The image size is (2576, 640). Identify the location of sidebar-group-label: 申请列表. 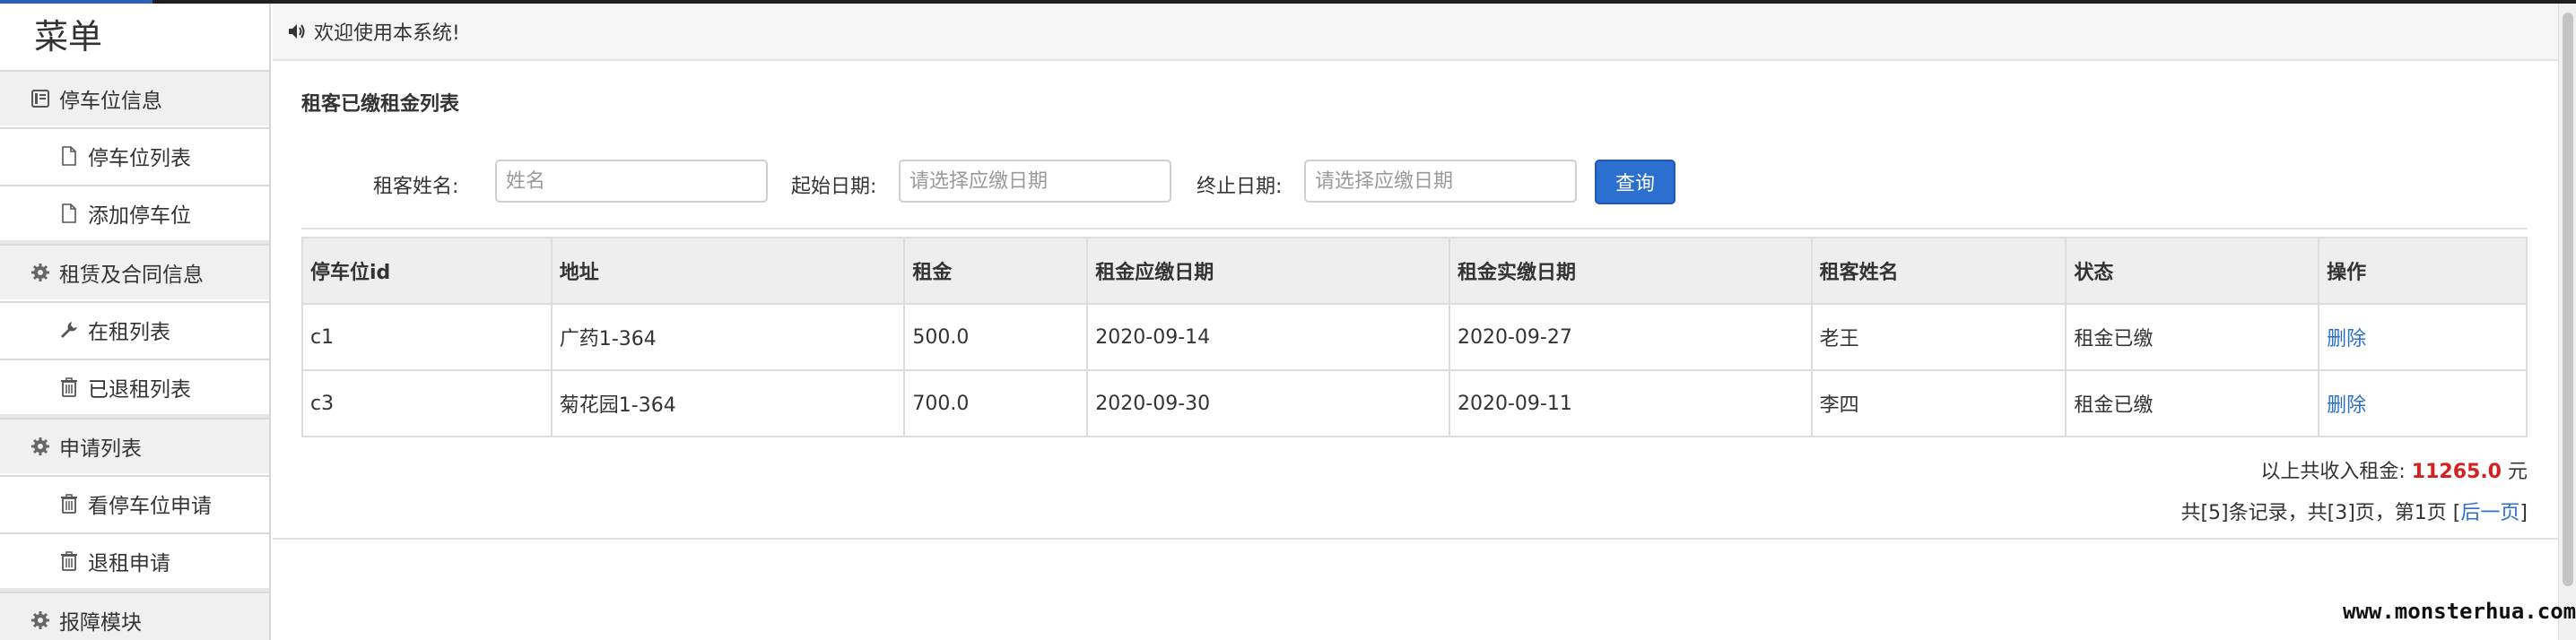
(100, 449).